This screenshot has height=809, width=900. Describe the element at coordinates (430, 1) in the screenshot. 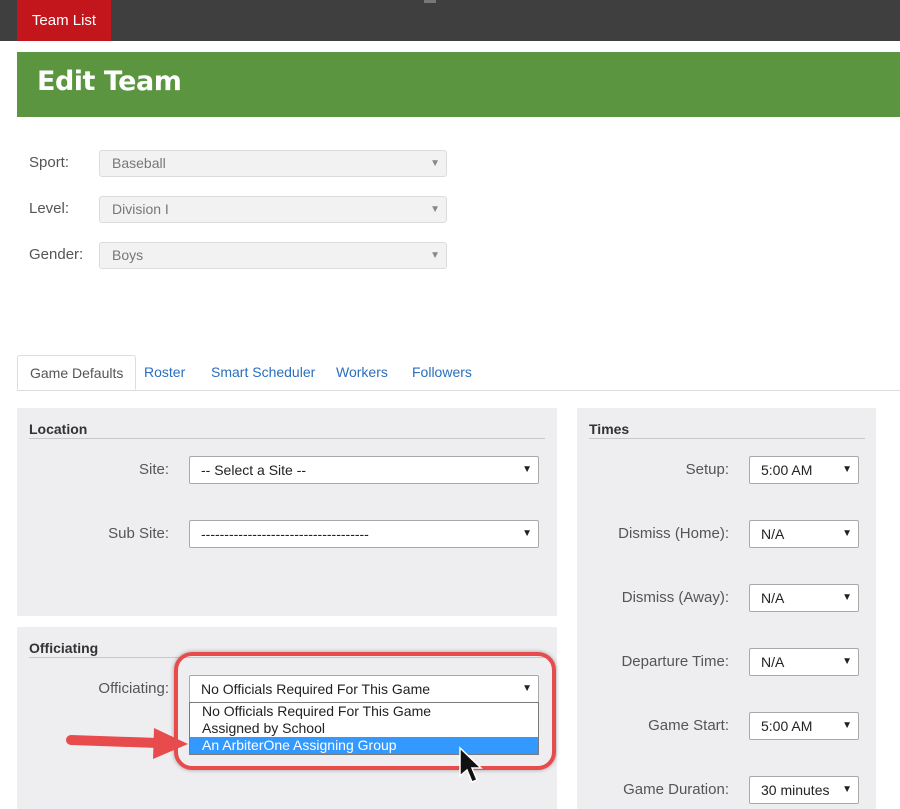

I see `nav-notch` at that location.